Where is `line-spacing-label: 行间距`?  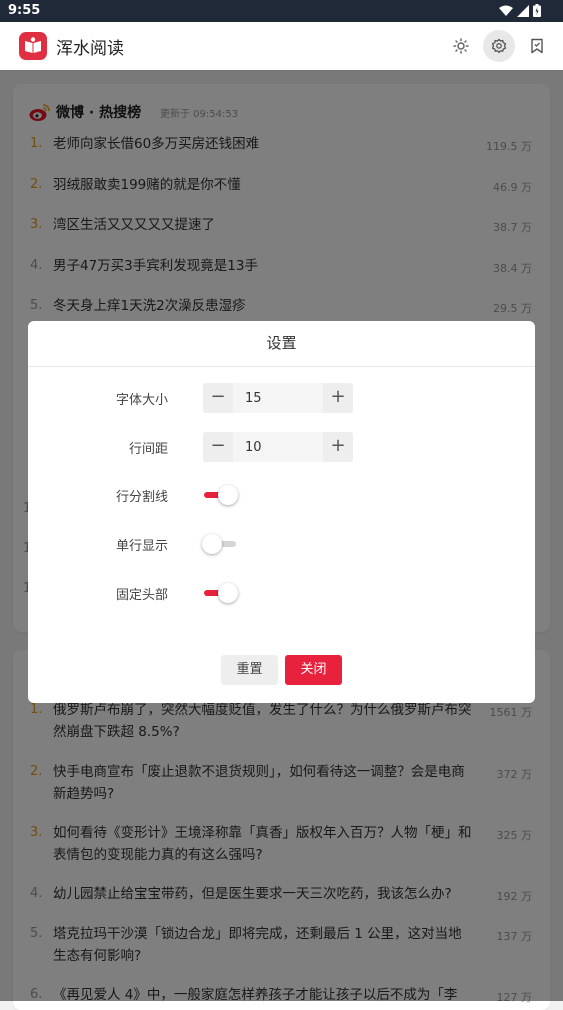
line-spacing-label: 行间距 is located at coordinates (148, 449).